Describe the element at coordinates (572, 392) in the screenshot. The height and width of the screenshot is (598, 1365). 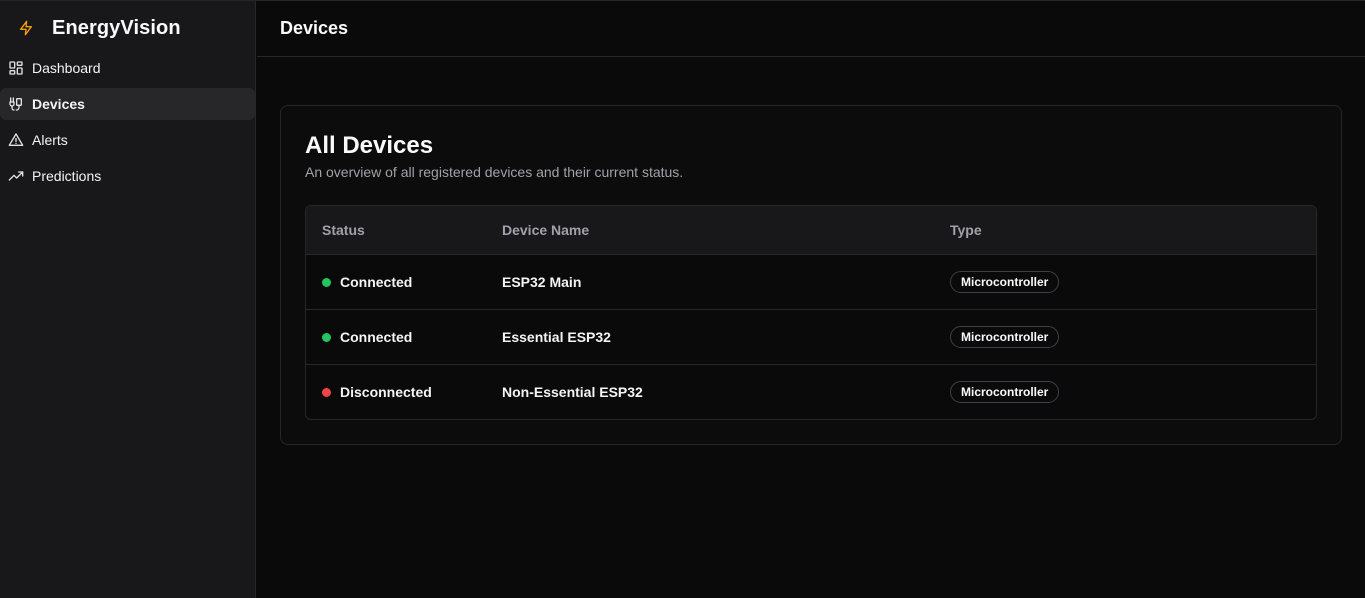
I see `device-name-cell: Non-Essential ESP32` at that location.